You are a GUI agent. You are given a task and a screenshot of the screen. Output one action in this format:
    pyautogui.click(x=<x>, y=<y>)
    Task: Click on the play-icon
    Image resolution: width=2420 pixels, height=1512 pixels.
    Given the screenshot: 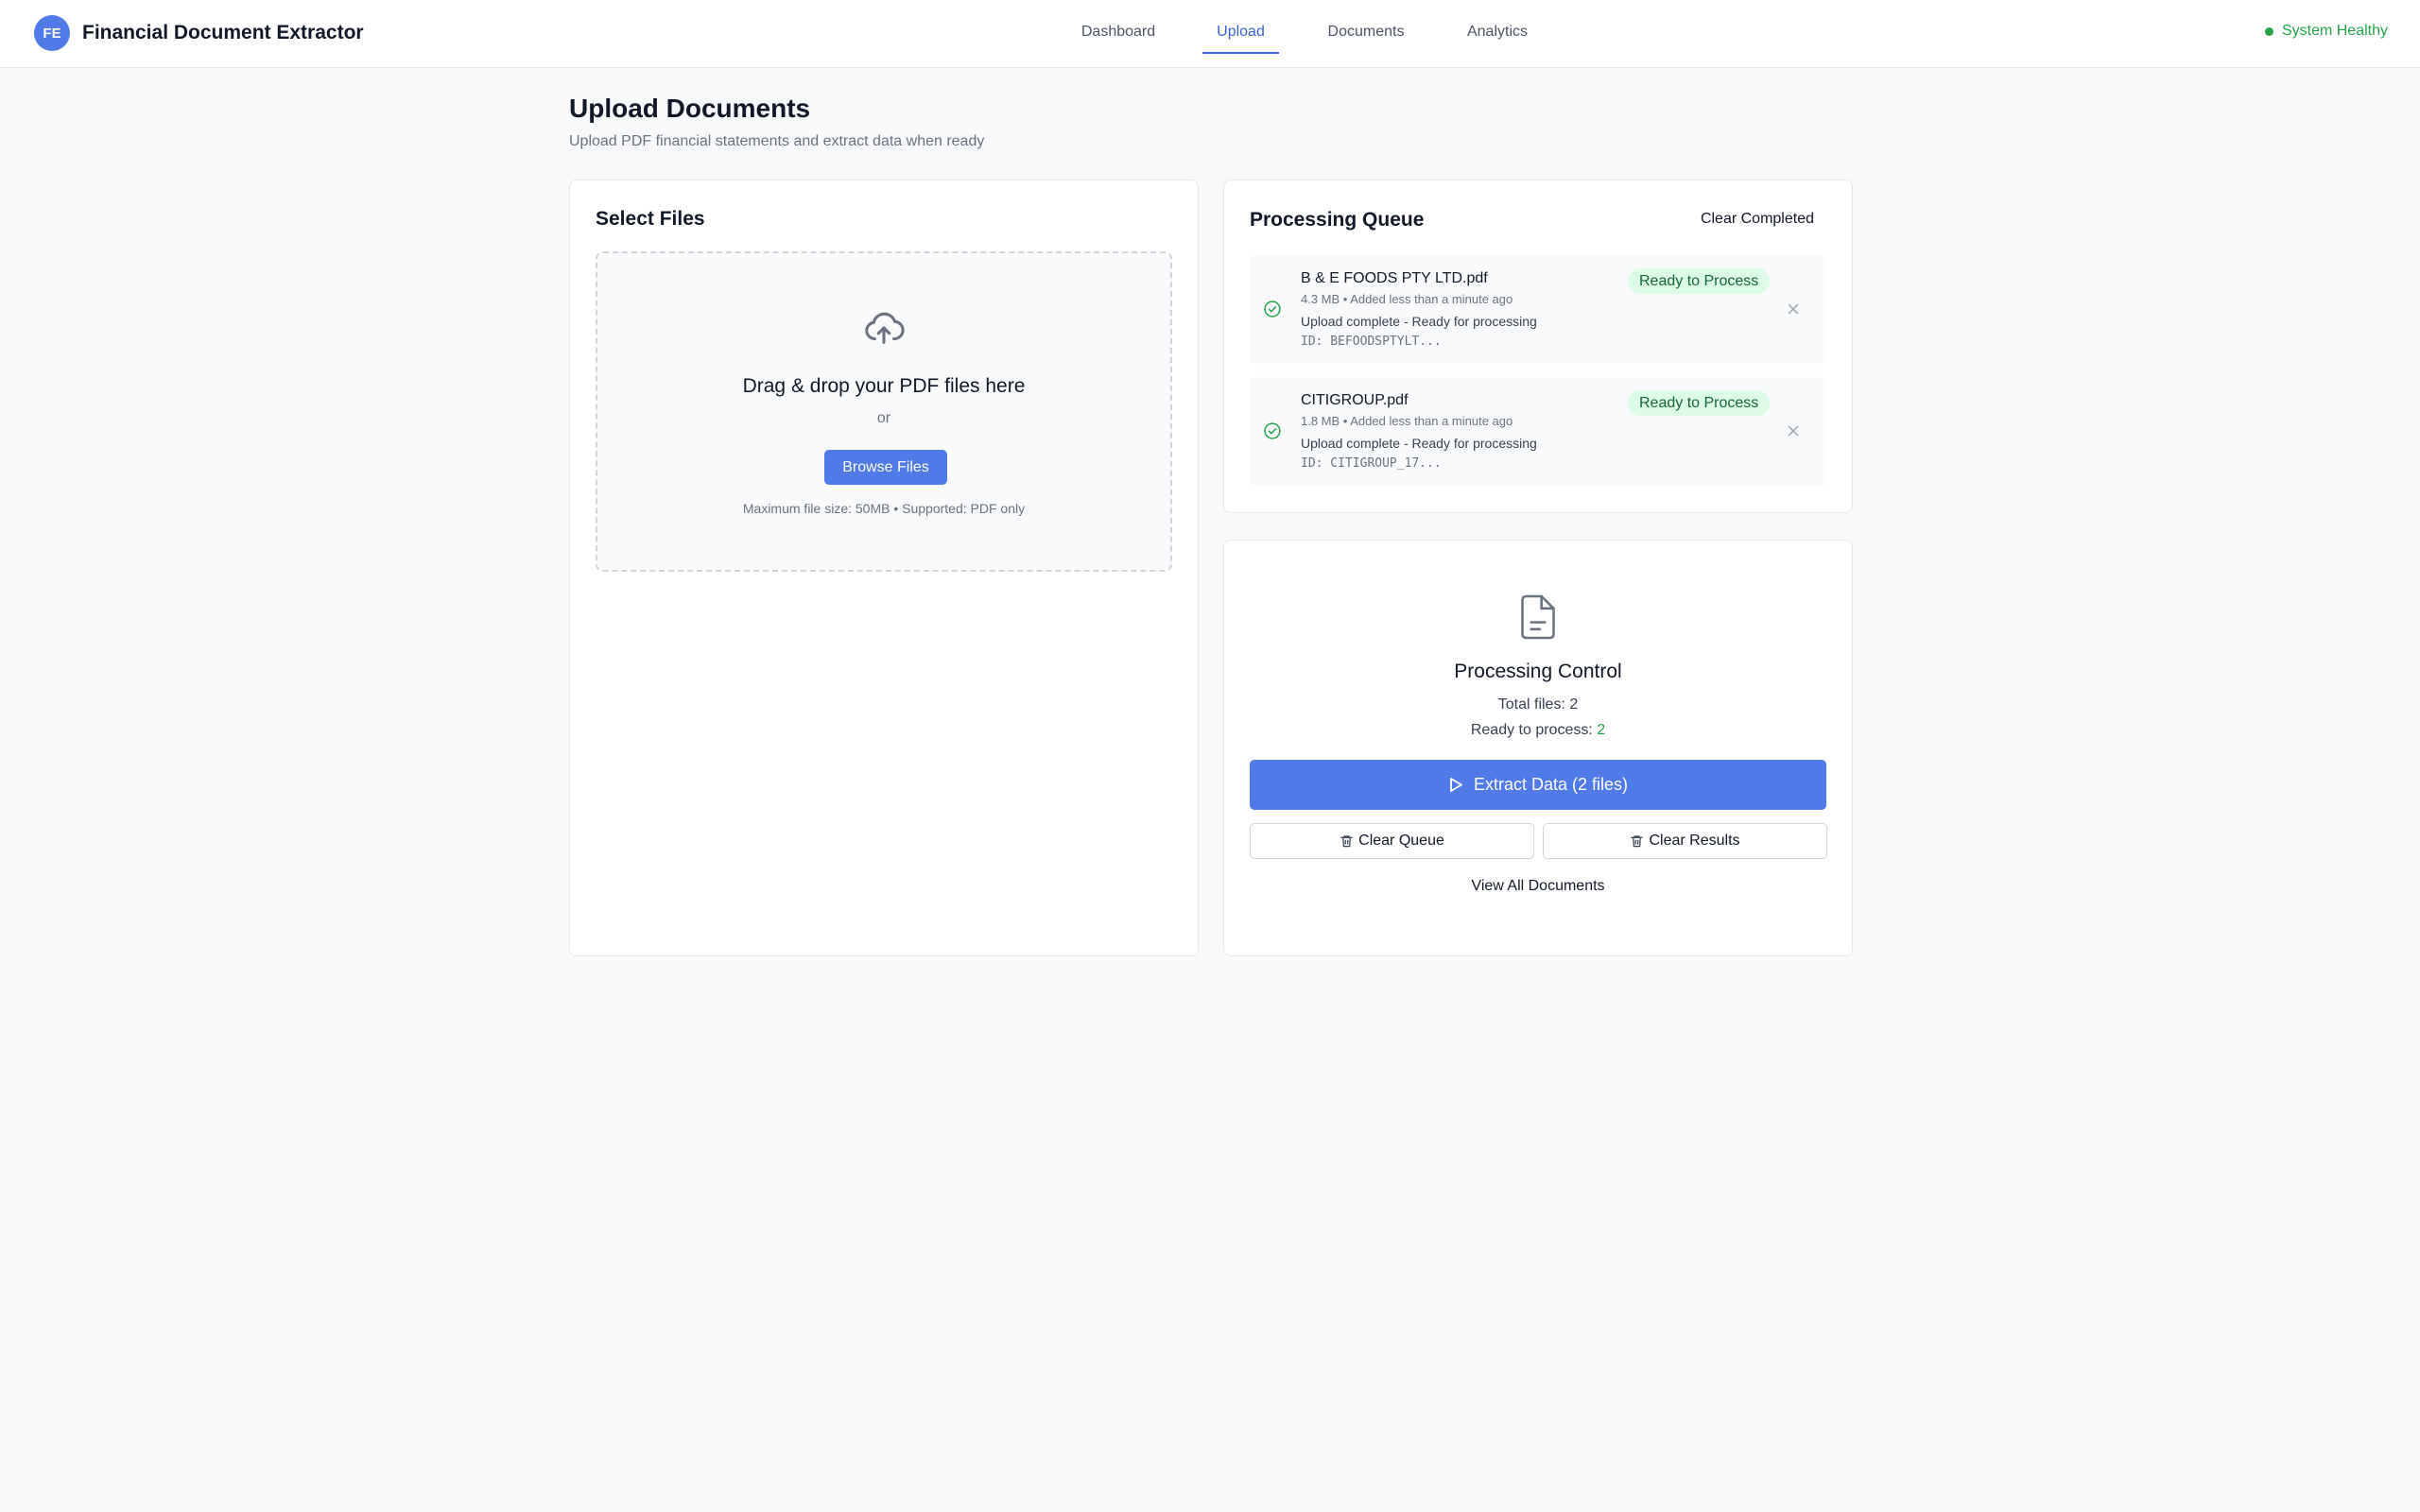 What is the action you would take?
    pyautogui.click(x=1456, y=785)
    